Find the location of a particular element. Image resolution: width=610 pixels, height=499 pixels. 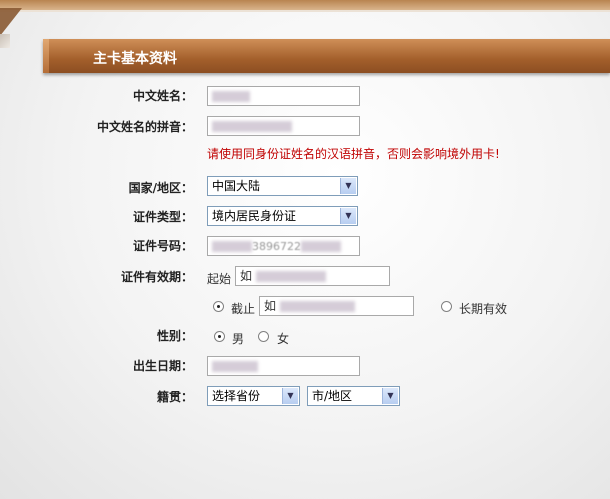

gender-female-label: 女 is located at coordinates (283, 339).